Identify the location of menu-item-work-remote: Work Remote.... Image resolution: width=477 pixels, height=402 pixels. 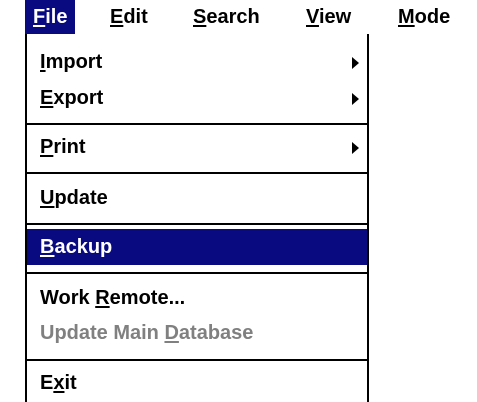
(197, 298).